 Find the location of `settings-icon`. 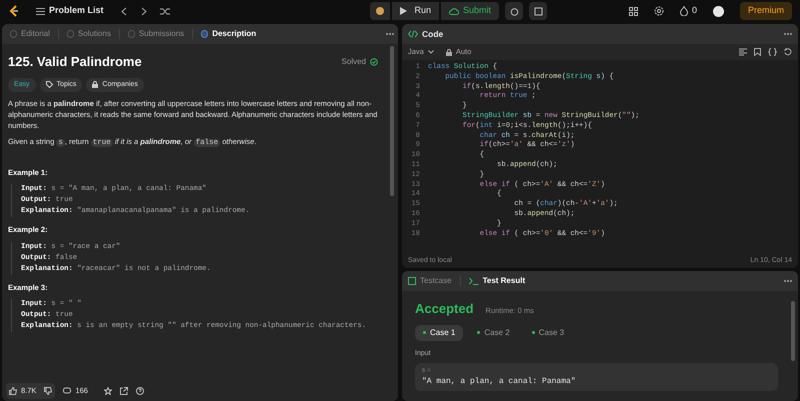

settings-icon is located at coordinates (659, 11).